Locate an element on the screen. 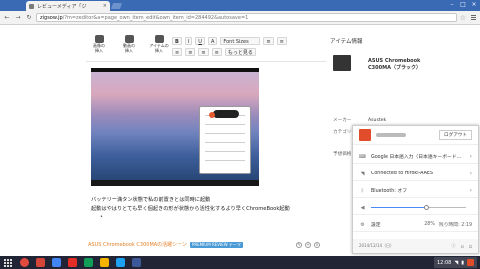 Image resolution: width=480 pixels, height=269 pixels. menu-icon is located at coordinates (473, 17).